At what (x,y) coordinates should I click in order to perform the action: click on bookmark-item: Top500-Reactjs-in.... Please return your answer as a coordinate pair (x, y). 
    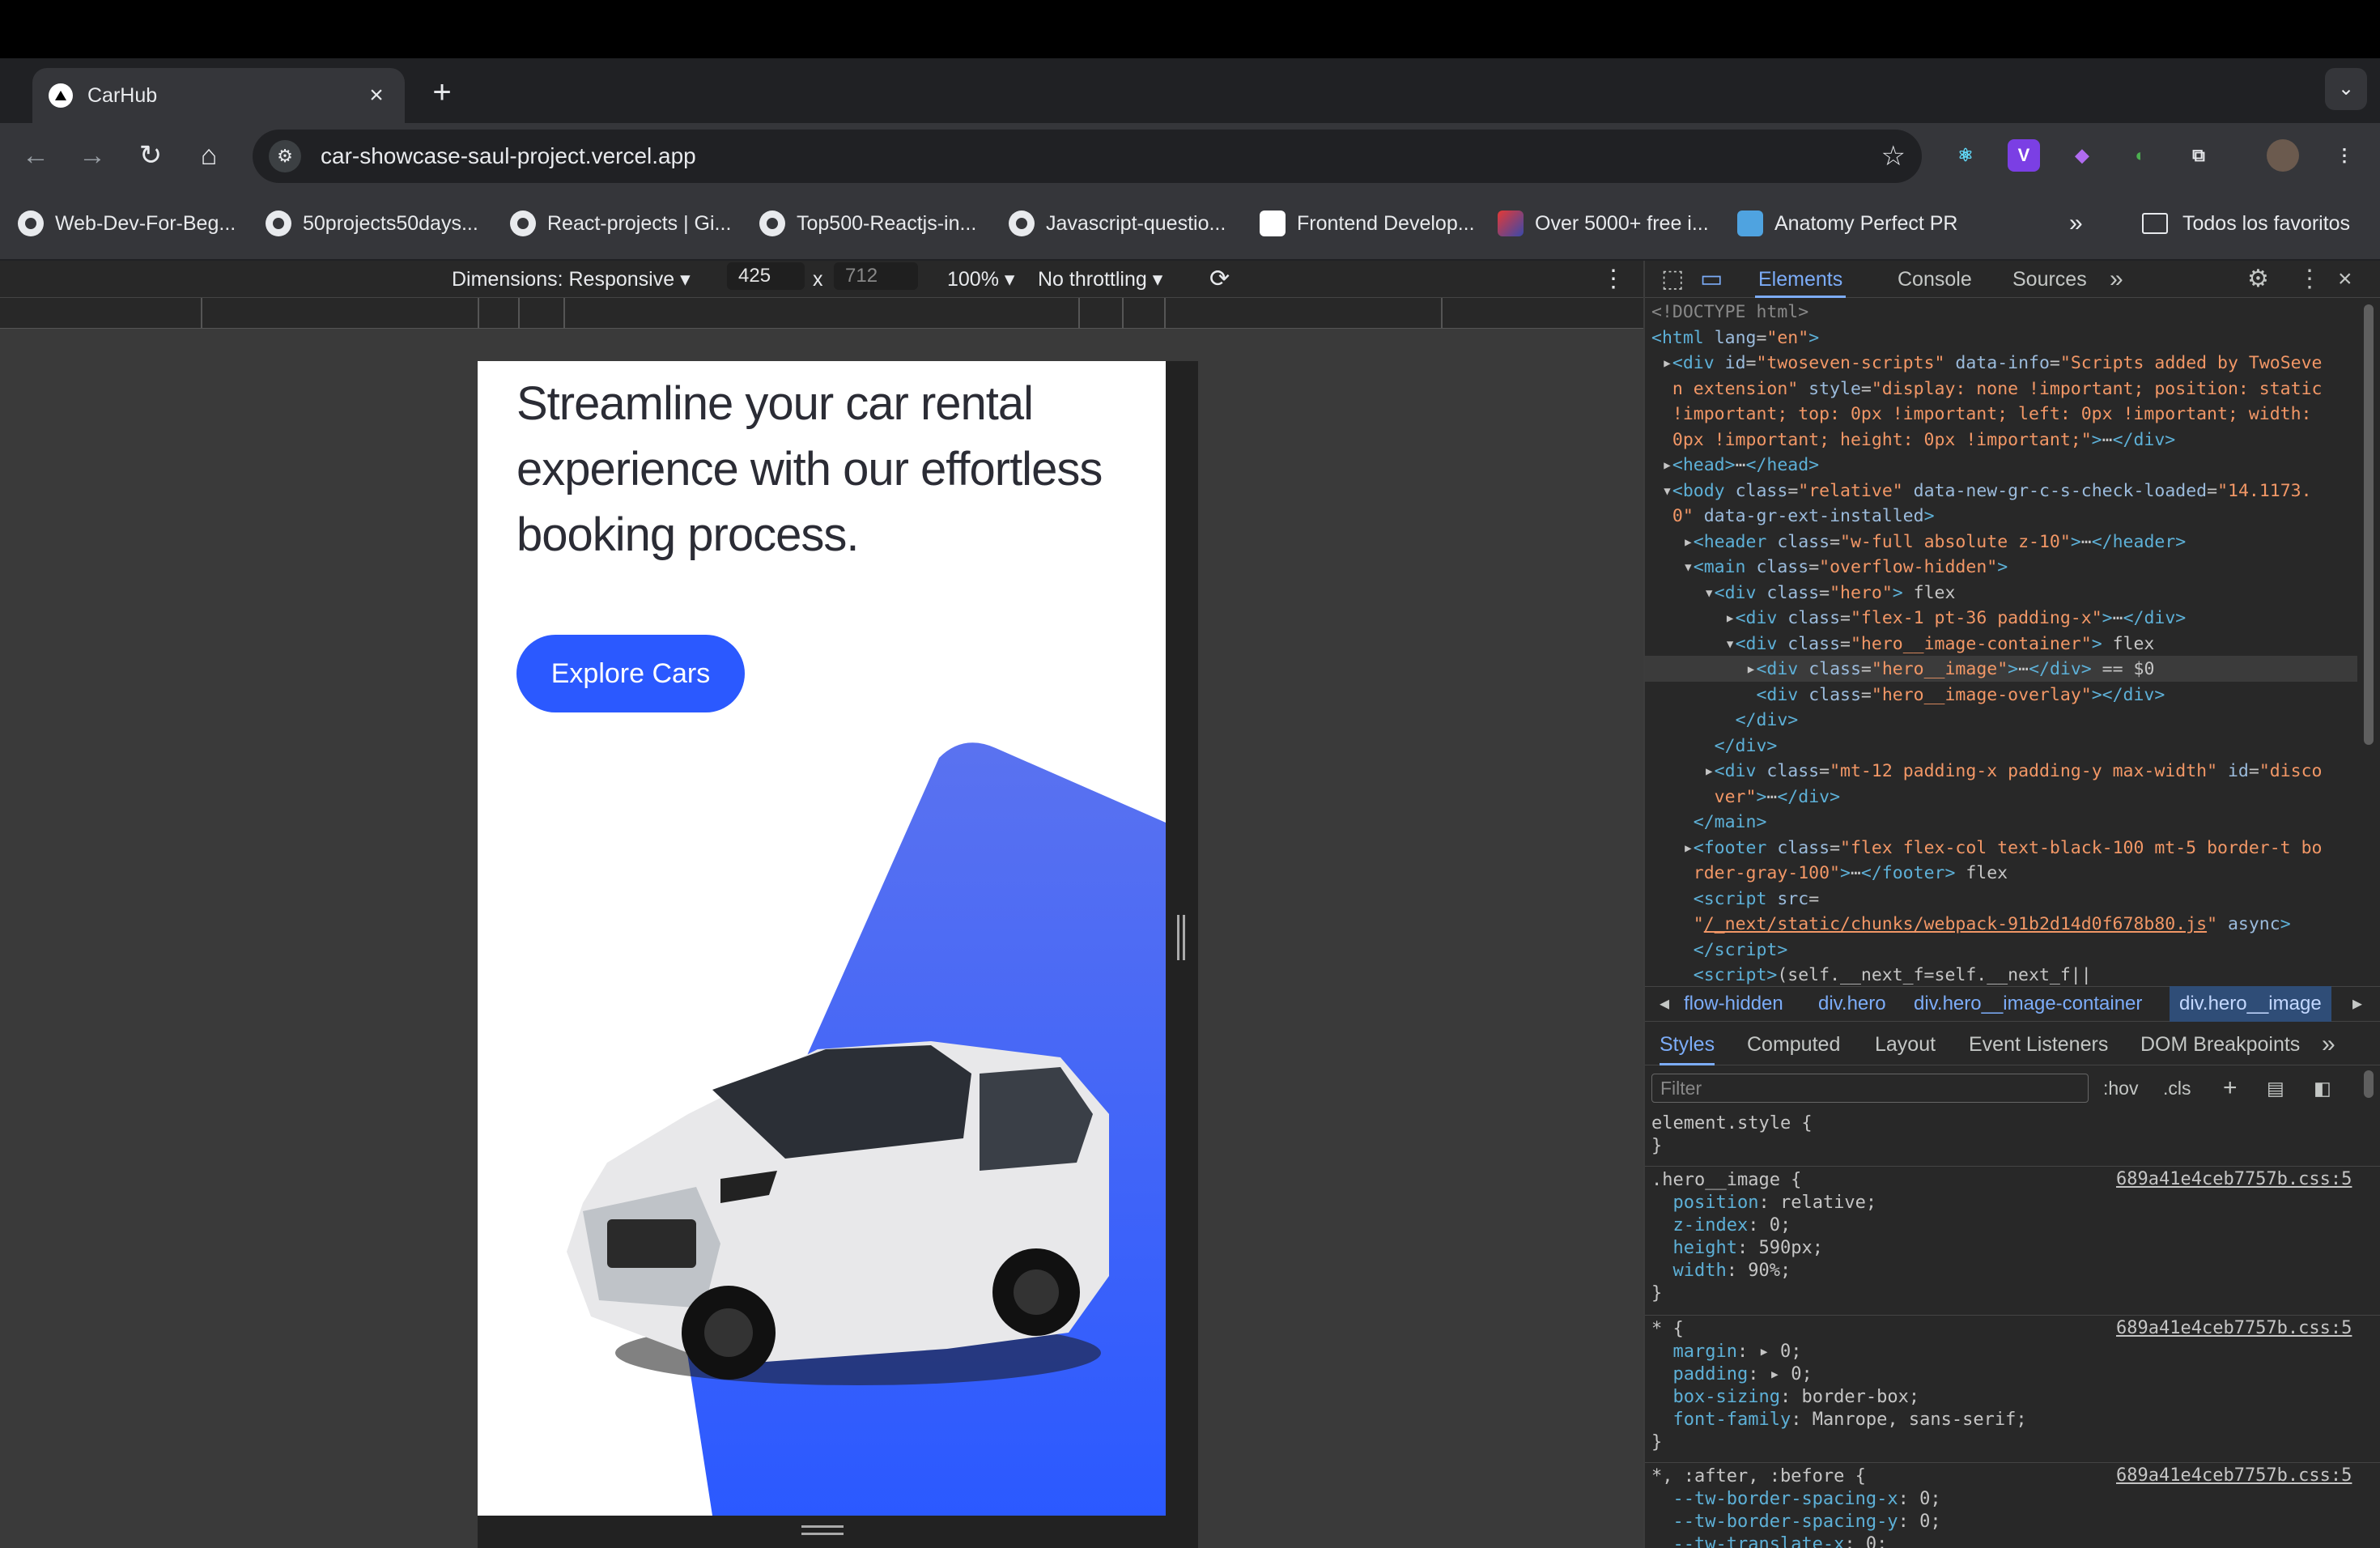
    Looking at the image, I should click on (868, 223).